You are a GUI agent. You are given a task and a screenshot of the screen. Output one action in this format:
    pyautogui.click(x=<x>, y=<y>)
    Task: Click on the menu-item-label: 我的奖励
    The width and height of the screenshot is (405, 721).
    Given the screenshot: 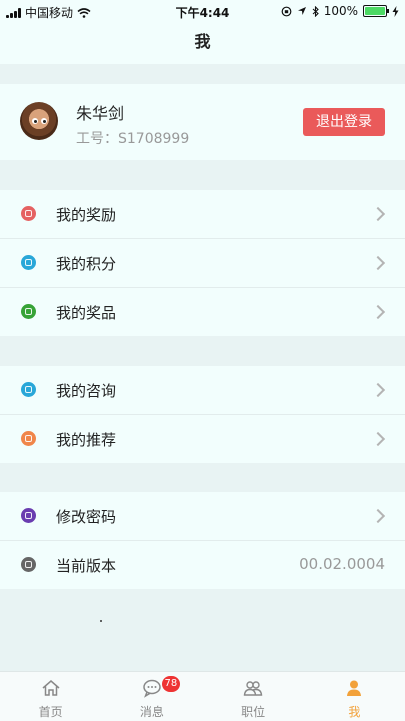 What is the action you would take?
    pyautogui.click(x=86, y=215)
    